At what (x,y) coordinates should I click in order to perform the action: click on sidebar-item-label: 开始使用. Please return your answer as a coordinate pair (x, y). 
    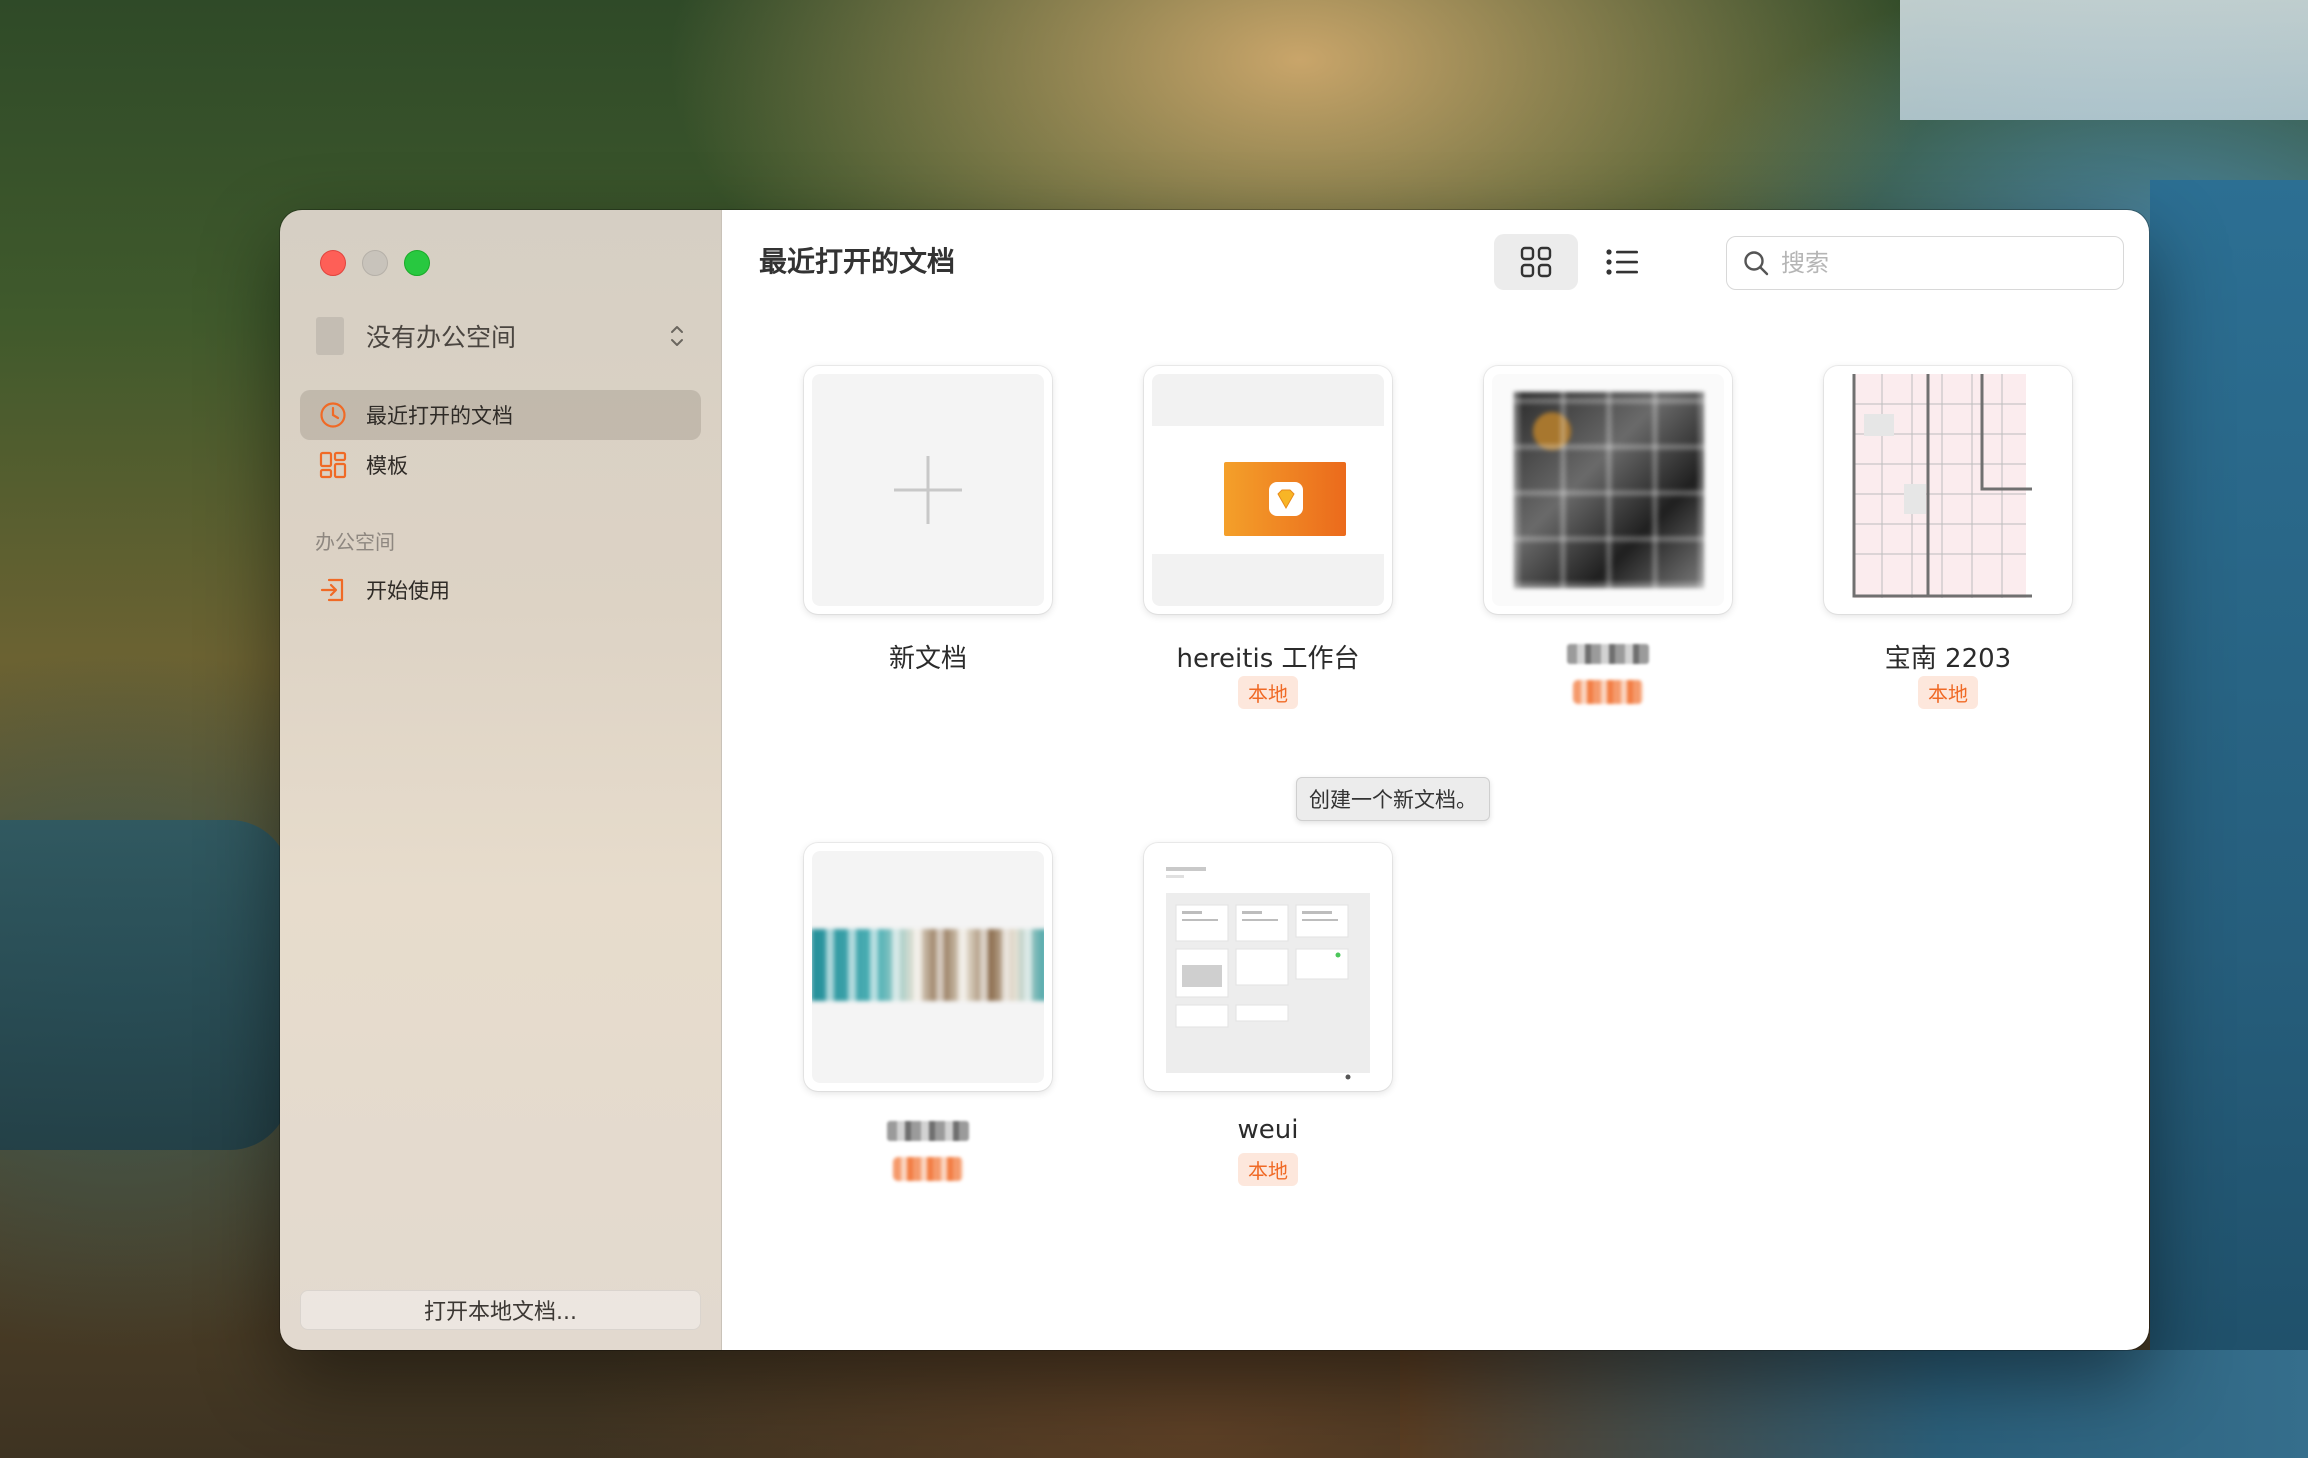
    Looking at the image, I should click on (408, 591).